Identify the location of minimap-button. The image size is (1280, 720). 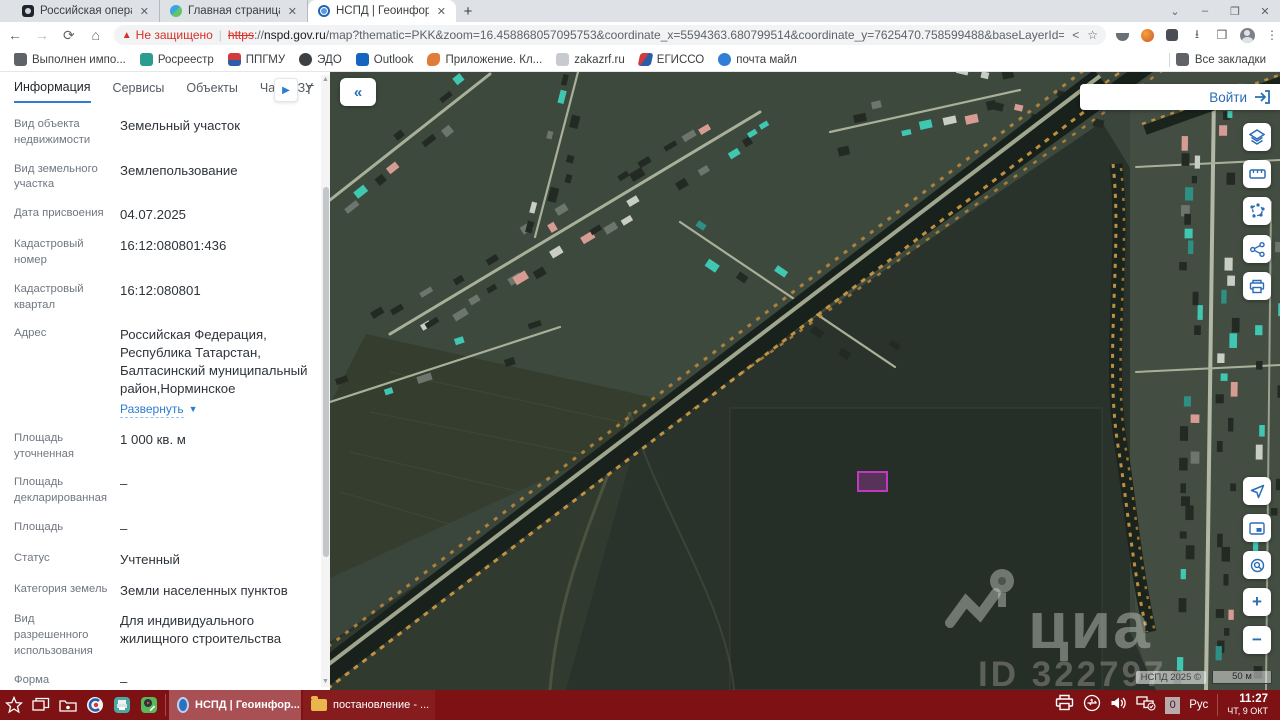
(1257, 528).